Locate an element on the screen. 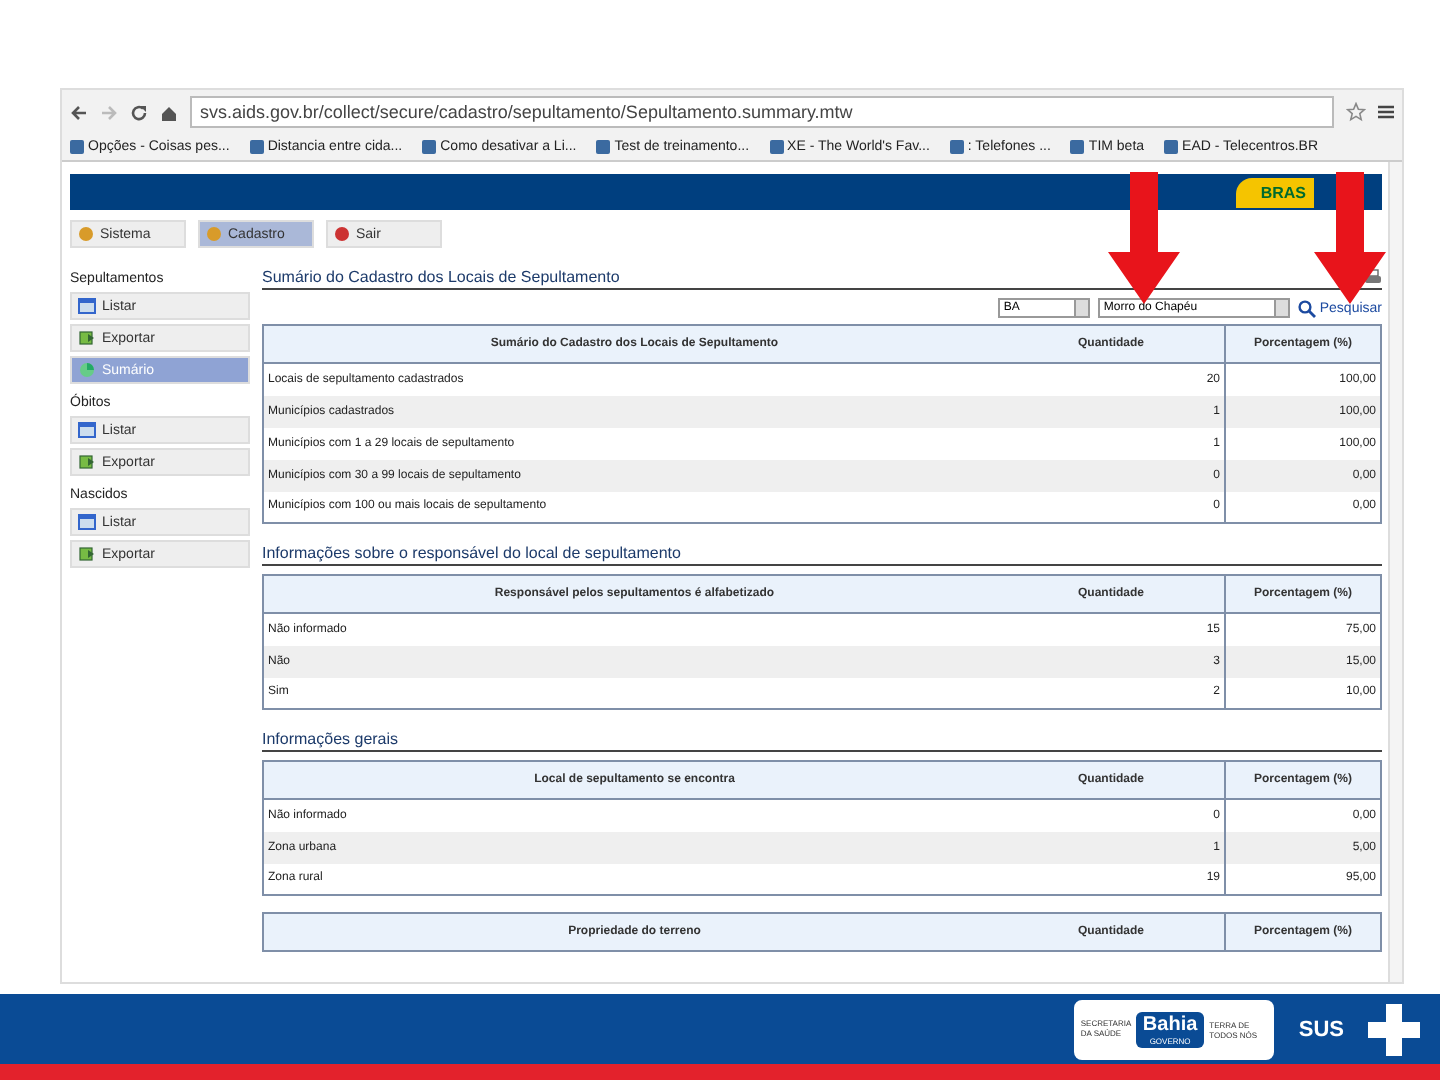 Image resolution: width=1440 pixels, height=1080 pixels. menu-icon is located at coordinates (1386, 112).